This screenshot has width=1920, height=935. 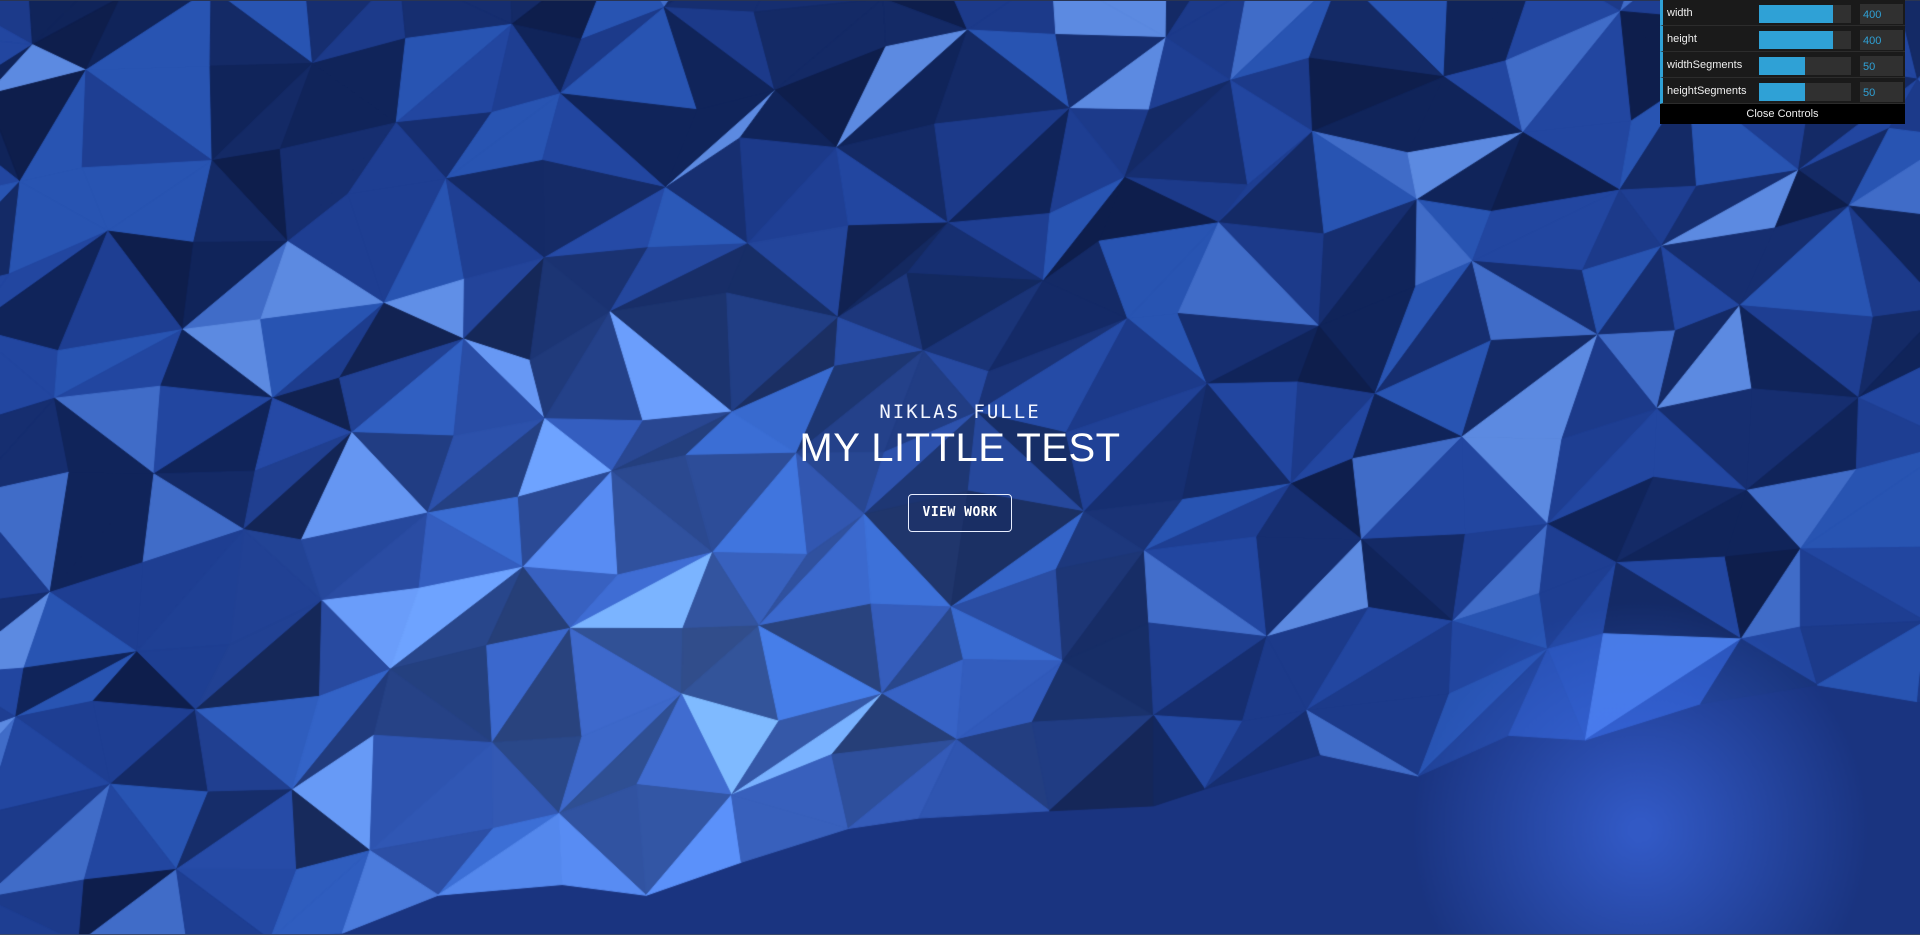 I want to click on control-label: width, so click(x=1680, y=12).